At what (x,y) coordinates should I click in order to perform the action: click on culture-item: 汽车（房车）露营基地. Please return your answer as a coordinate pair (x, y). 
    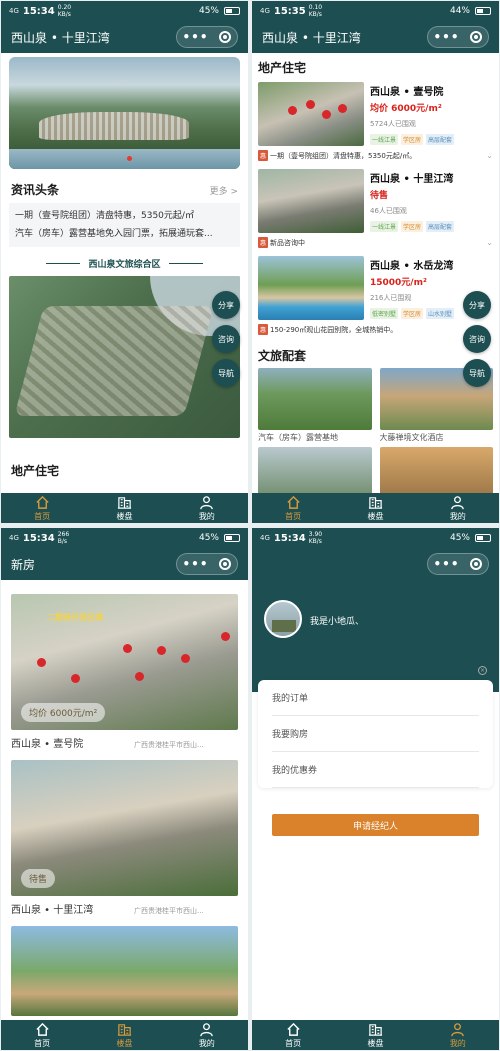
    Looking at the image, I should click on (315, 405).